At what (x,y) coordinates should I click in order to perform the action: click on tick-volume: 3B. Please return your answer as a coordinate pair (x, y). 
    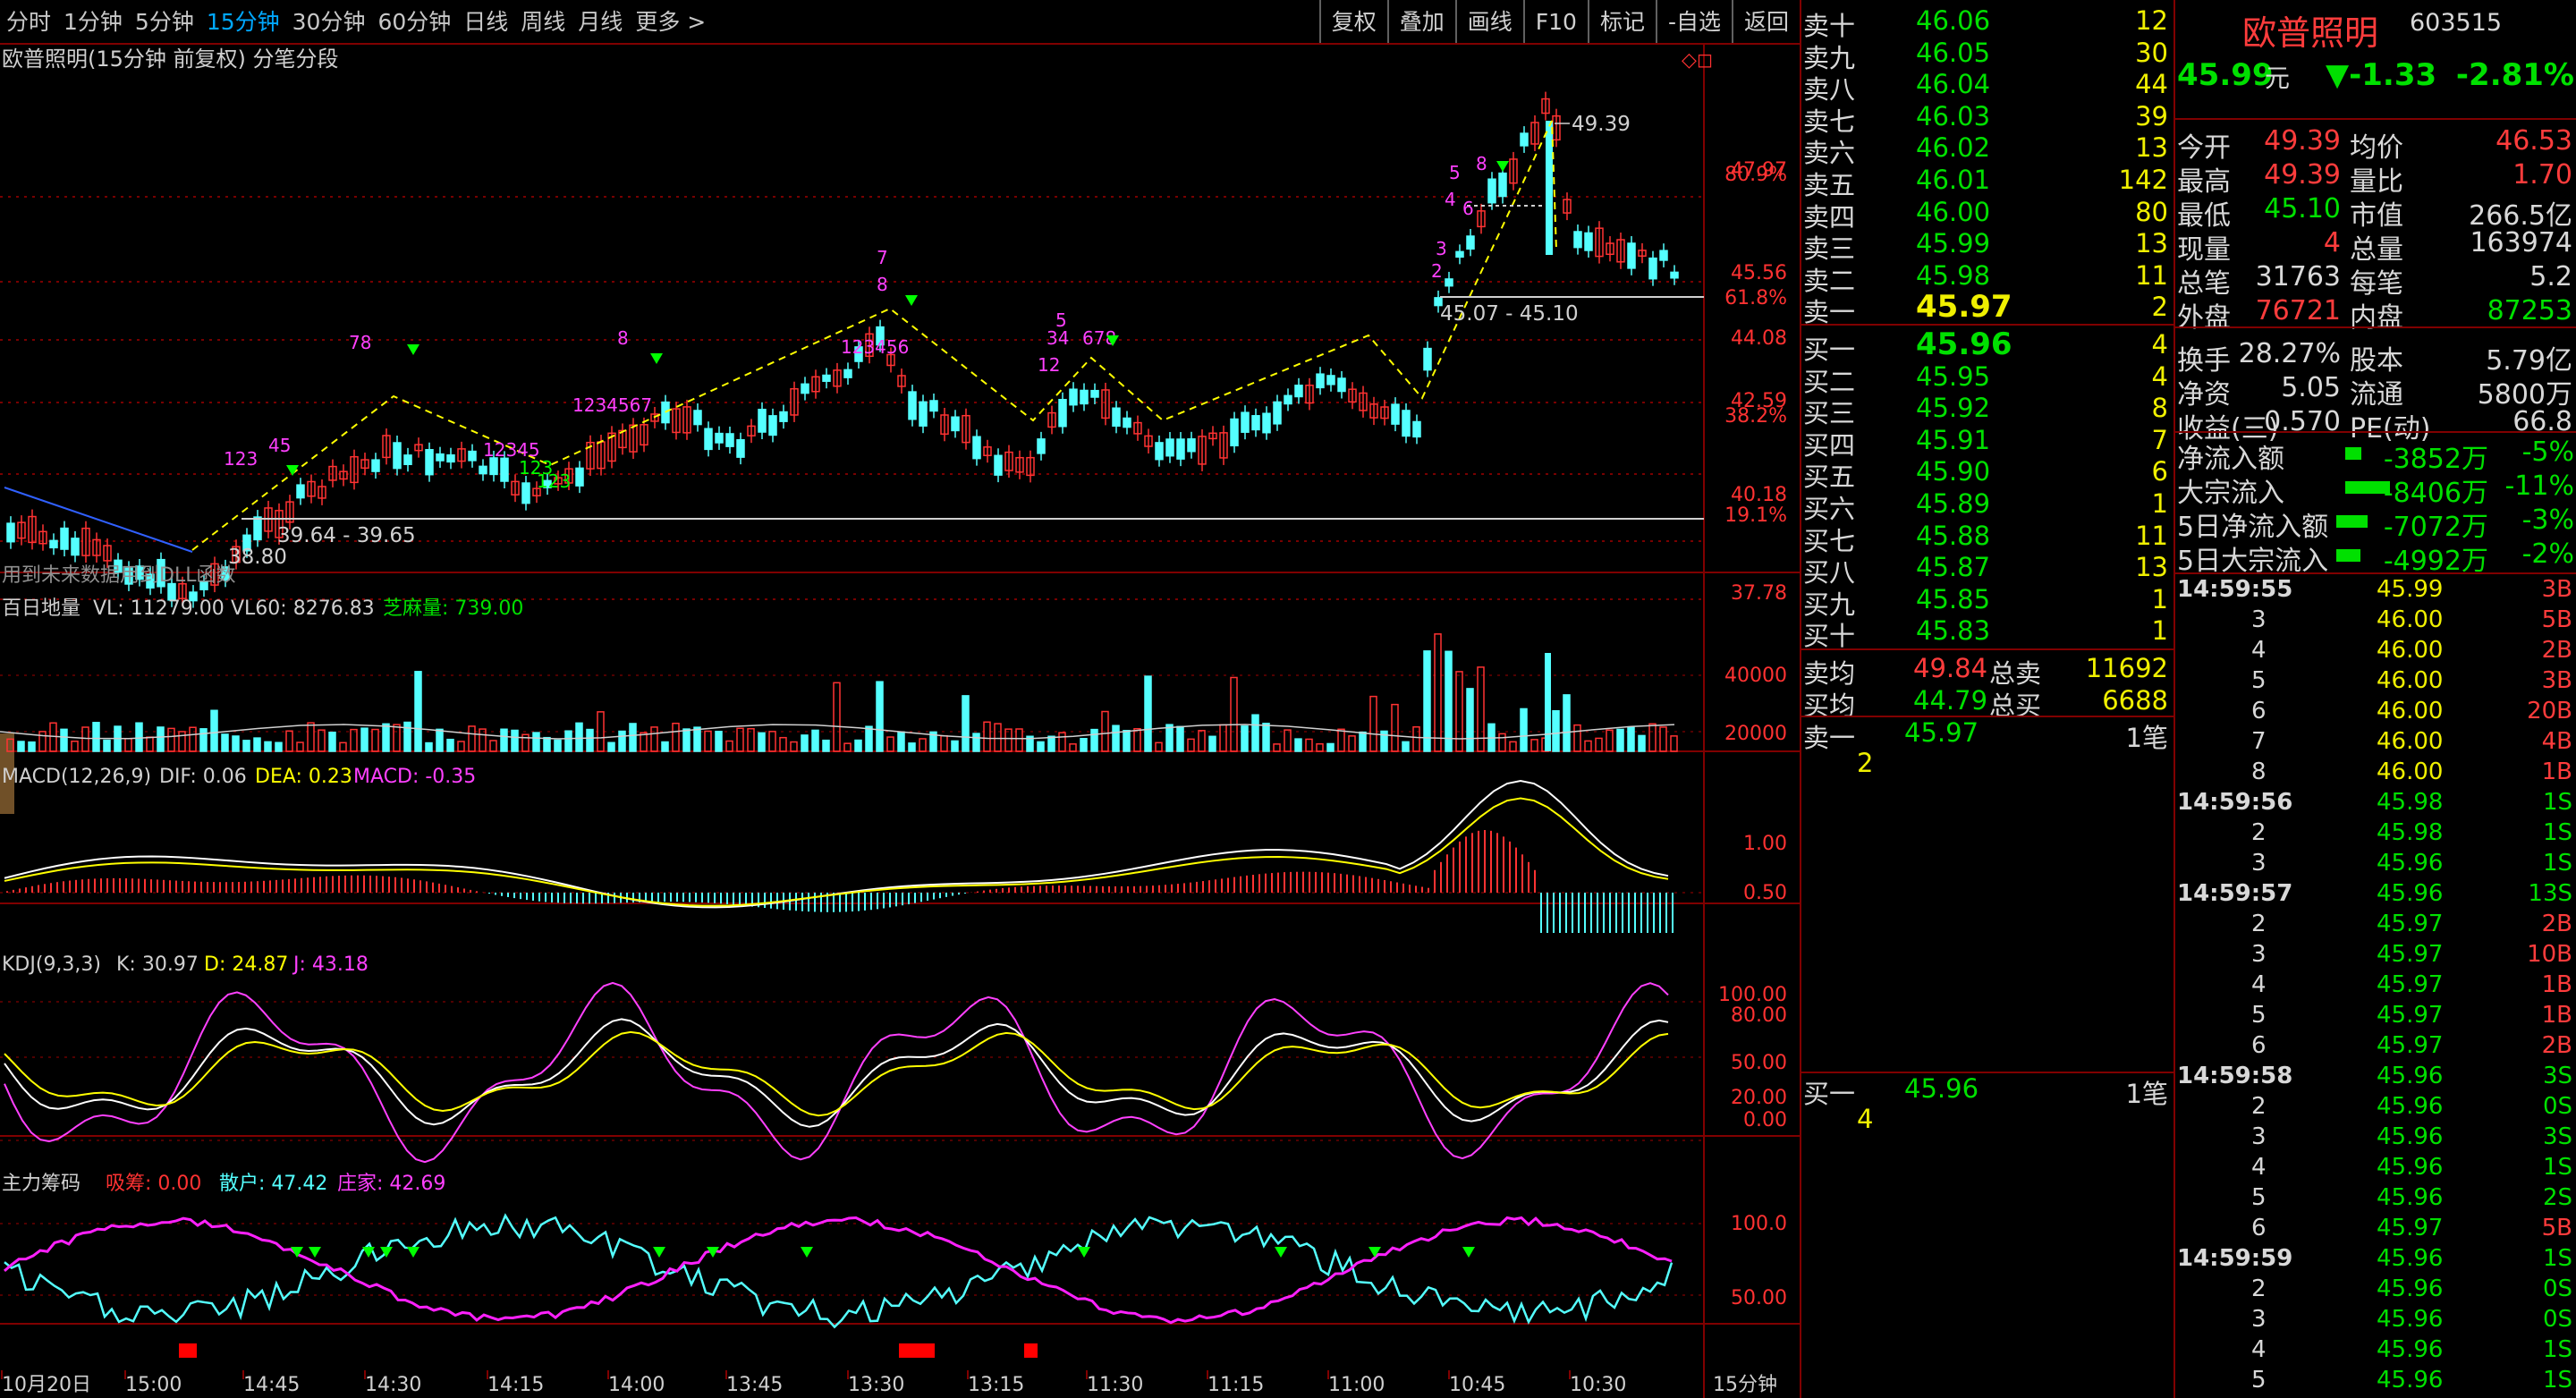
    Looking at the image, I should click on (2556, 680).